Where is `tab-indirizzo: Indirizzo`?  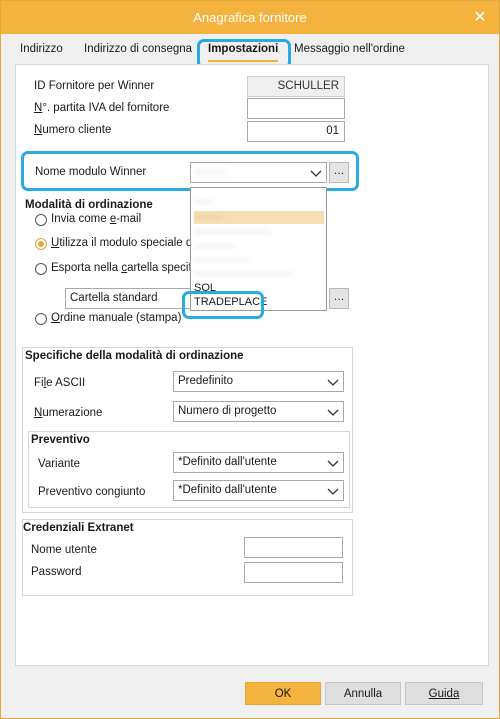
tab-indirizzo: Indirizzo is located at coordinates (41, 49).